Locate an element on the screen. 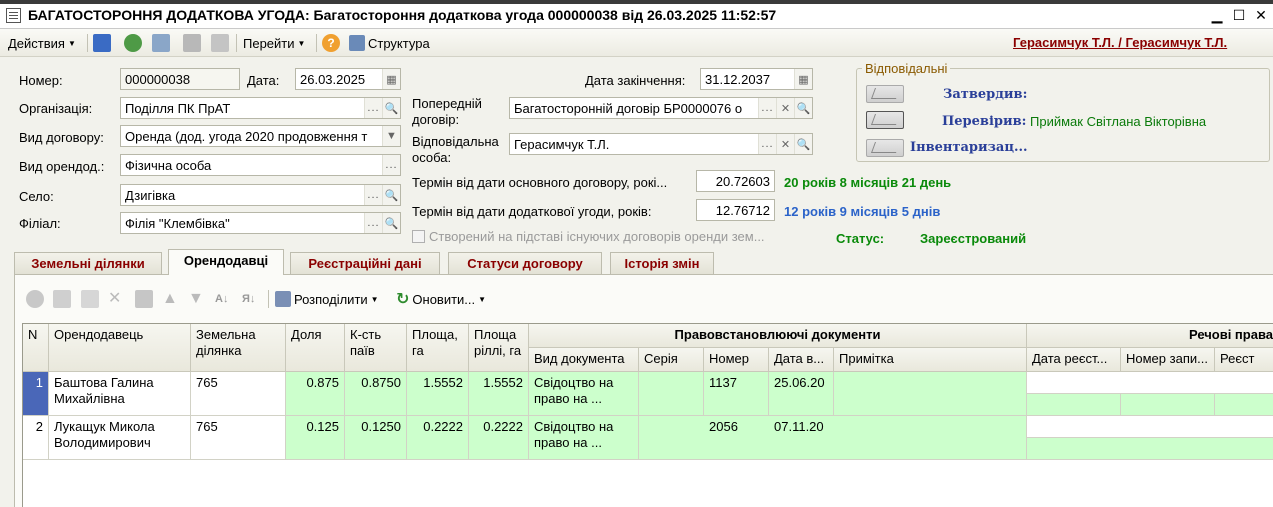  organization-field: Поділля ПК ПрАТ ... 🔍 is located at coordinates (260, 108).